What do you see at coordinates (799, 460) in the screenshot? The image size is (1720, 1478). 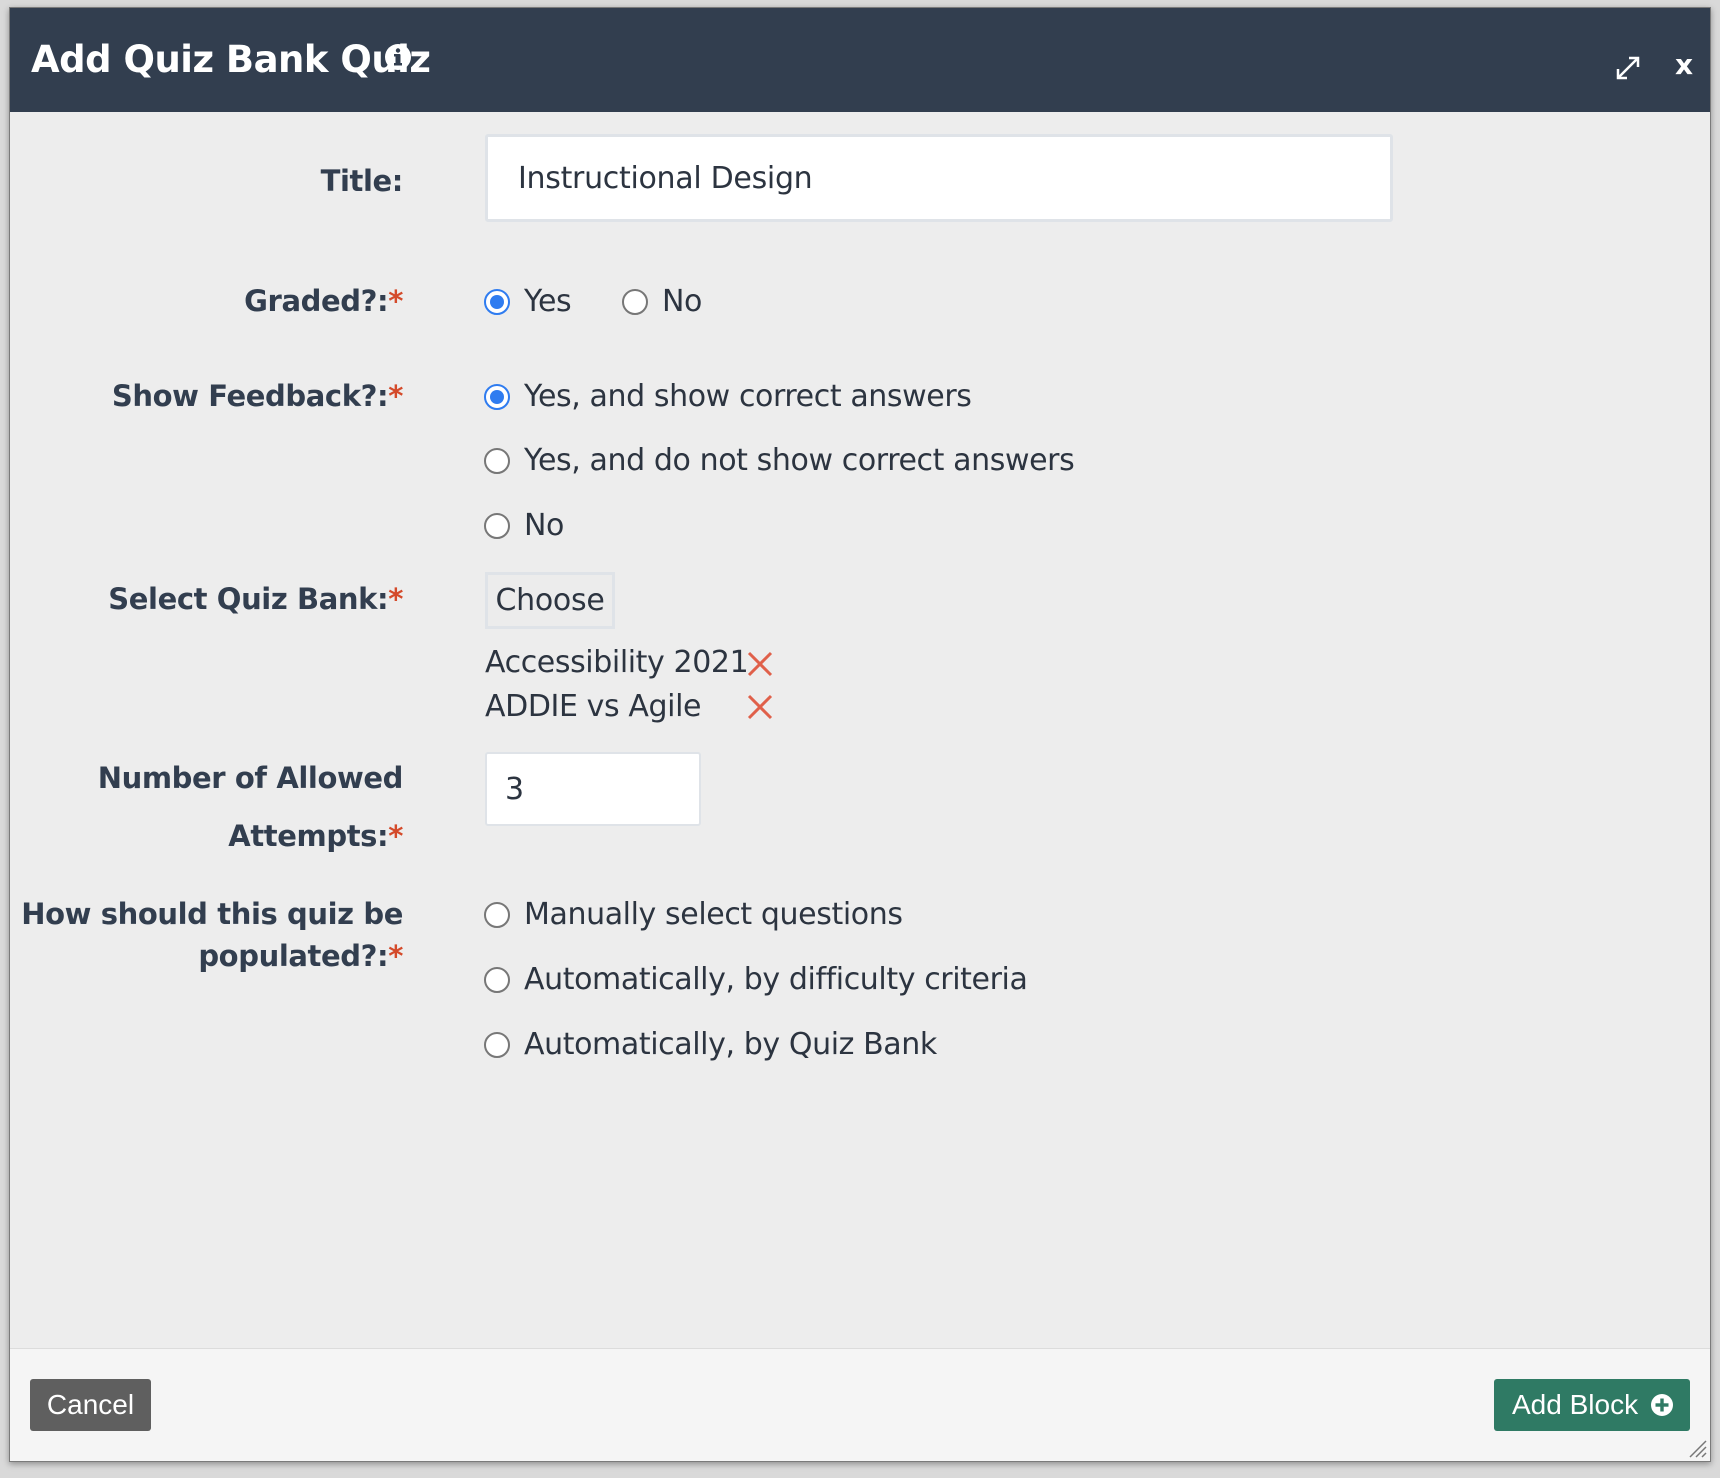 I see `feedback-option-label: Yes, and do not show correct answers` at bounding box center [799, 460].